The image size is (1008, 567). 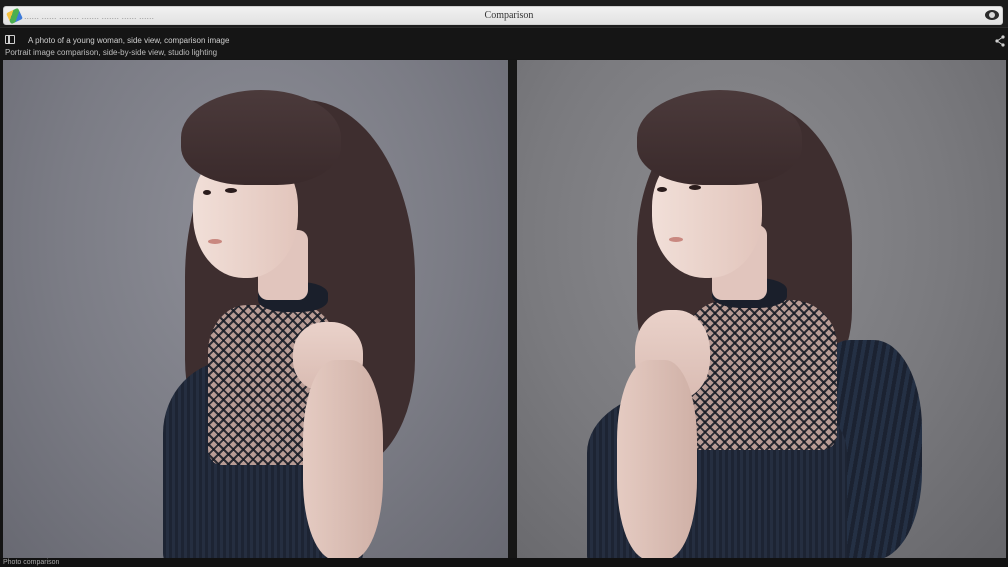 What do you see at coordinates (14, 16) in the screenshot?
I see `app-icon` at bounding box center [14, 16].